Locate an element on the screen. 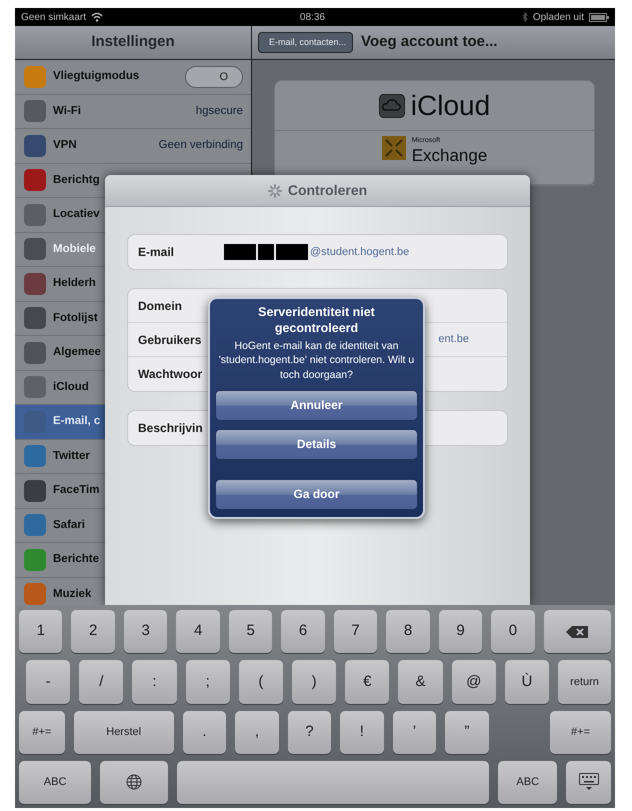 The image size is (632, 811). field-label: Gebruikers is located at coordinates (170, 340).